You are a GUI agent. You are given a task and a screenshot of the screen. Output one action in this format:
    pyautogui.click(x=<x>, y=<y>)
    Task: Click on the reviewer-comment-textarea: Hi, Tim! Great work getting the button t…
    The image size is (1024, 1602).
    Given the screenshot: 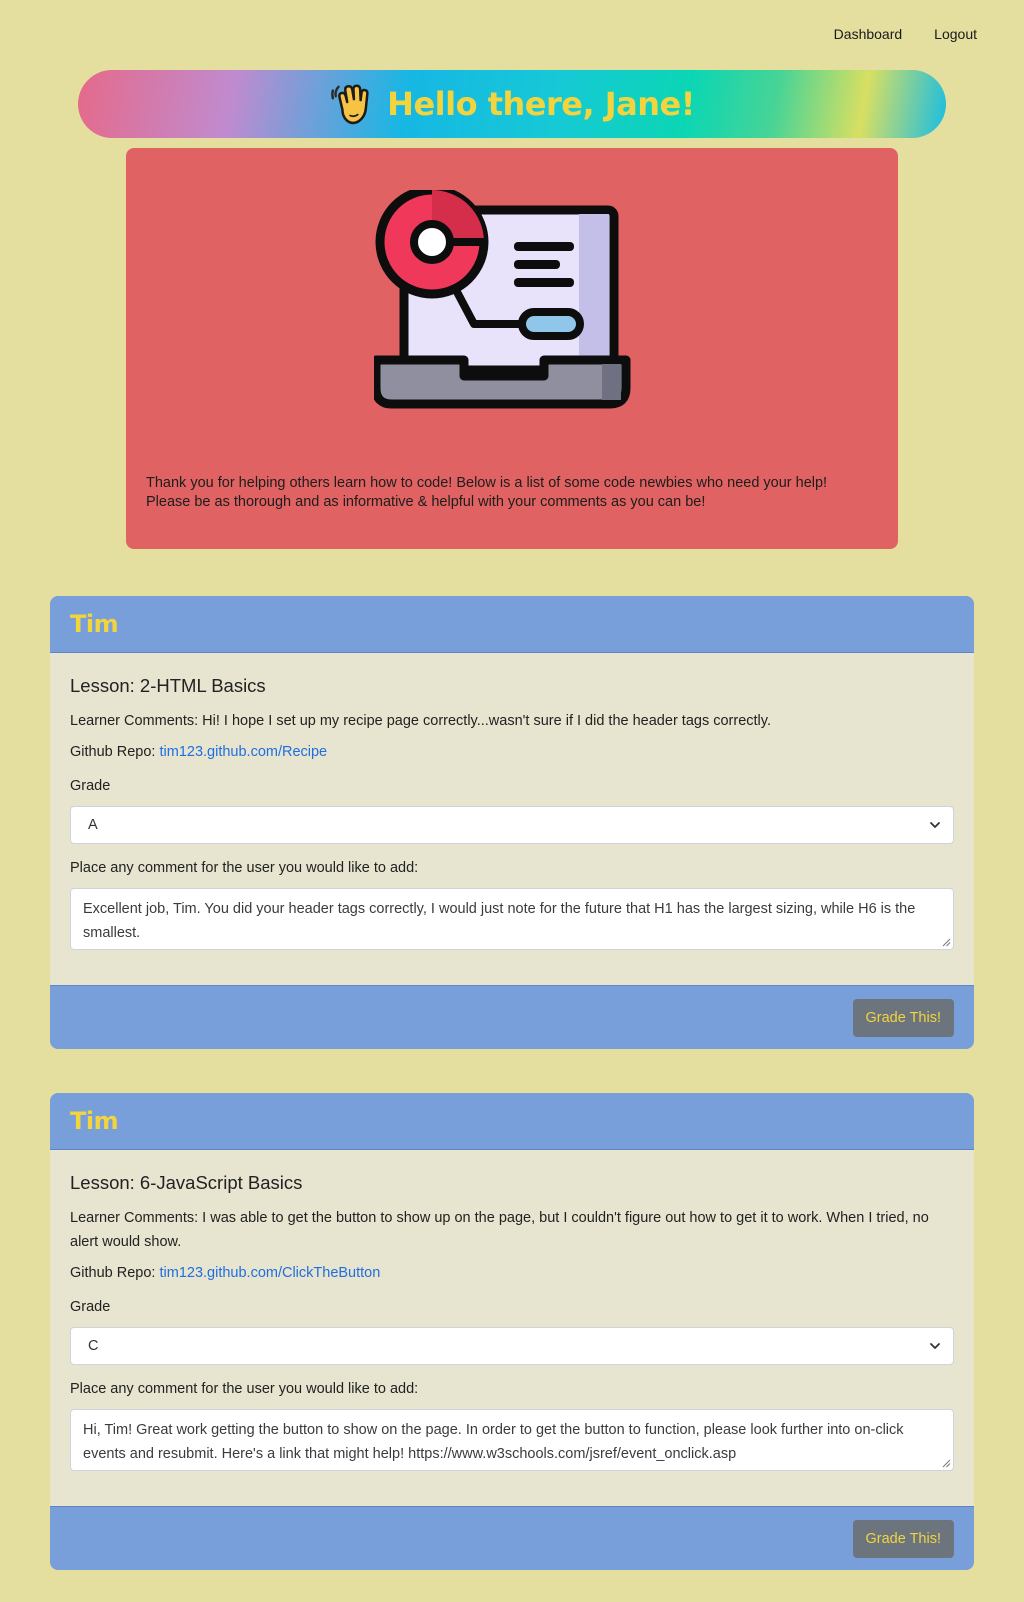 What is the action you would take?
    pyautogui.click(x=512, y=1440)
    